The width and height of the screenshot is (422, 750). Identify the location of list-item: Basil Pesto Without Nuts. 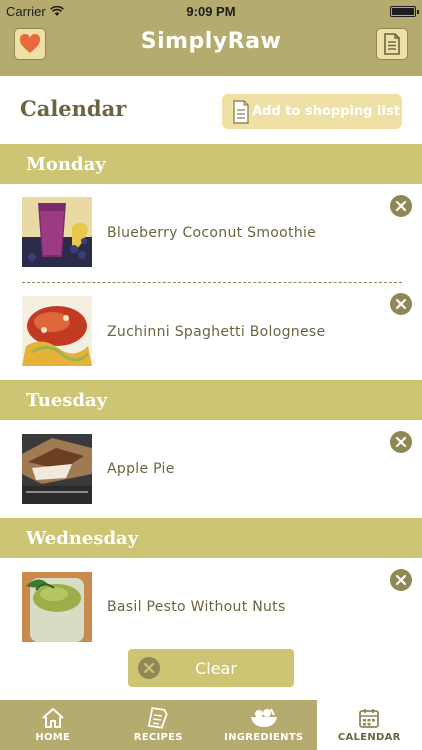
(211, 605).